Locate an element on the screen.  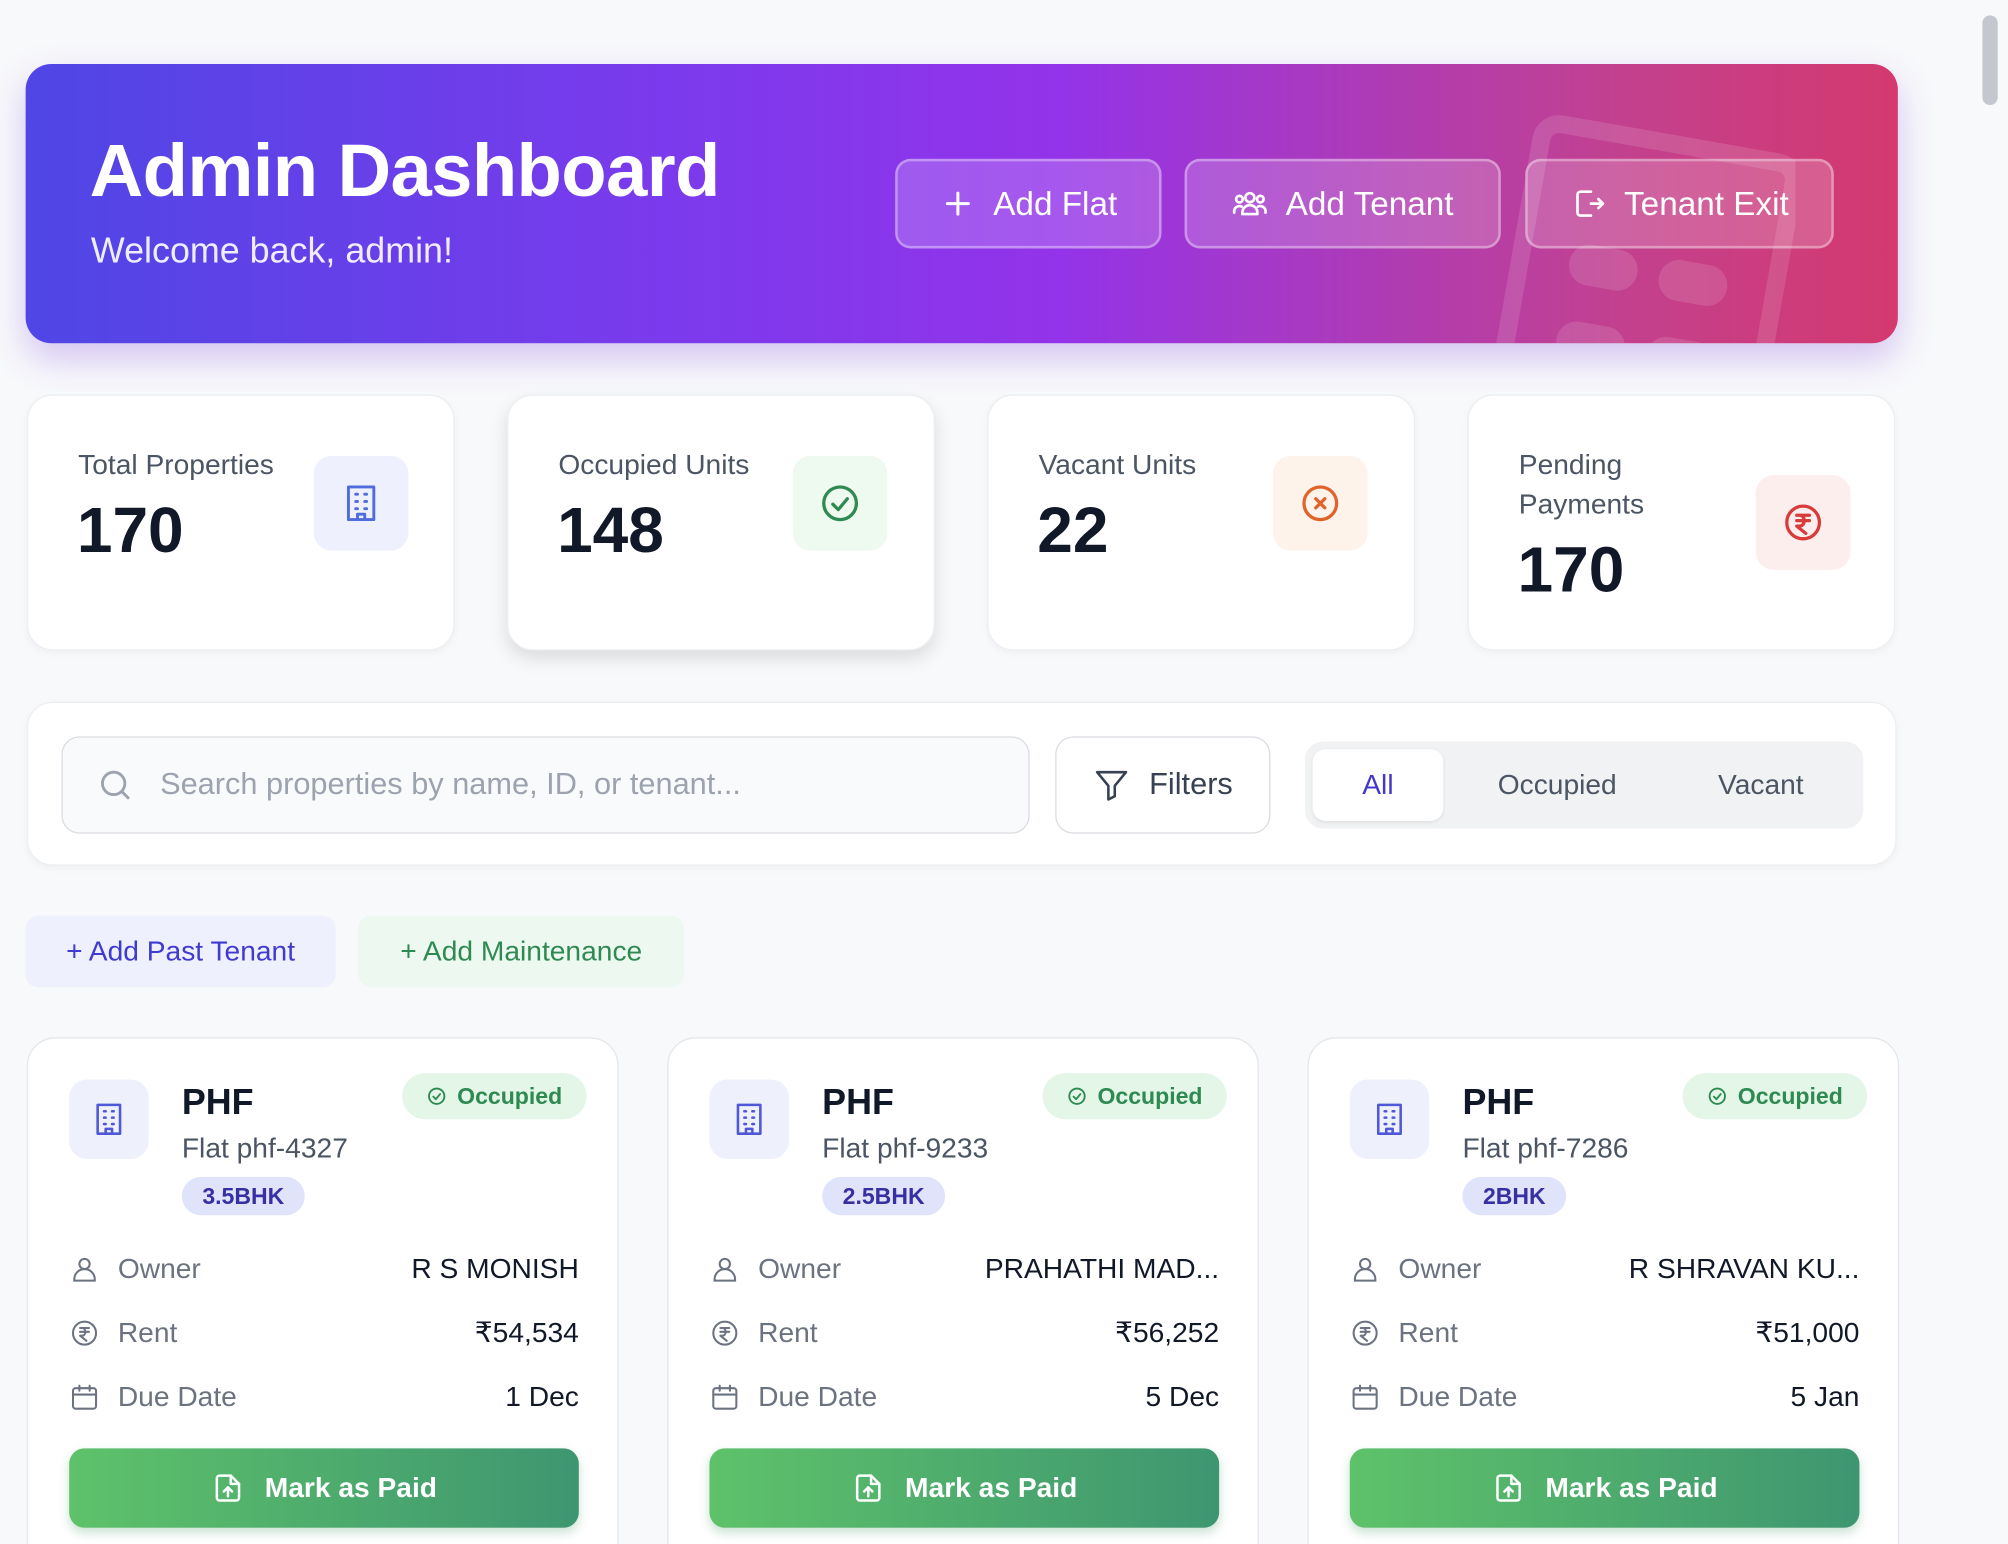
stat-label: Total Properties is located at coordinates (176, 464).